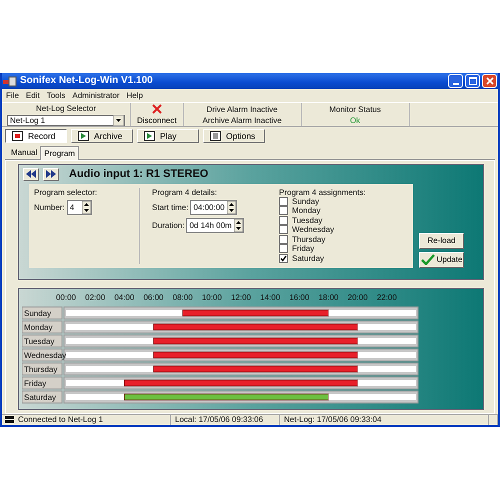 This screenshot has width=500, height=500. What do you see at coordinates (386, 297) in the screenshot?
I see `time-tick-label: 22:00` at bounding box center [386, 297].